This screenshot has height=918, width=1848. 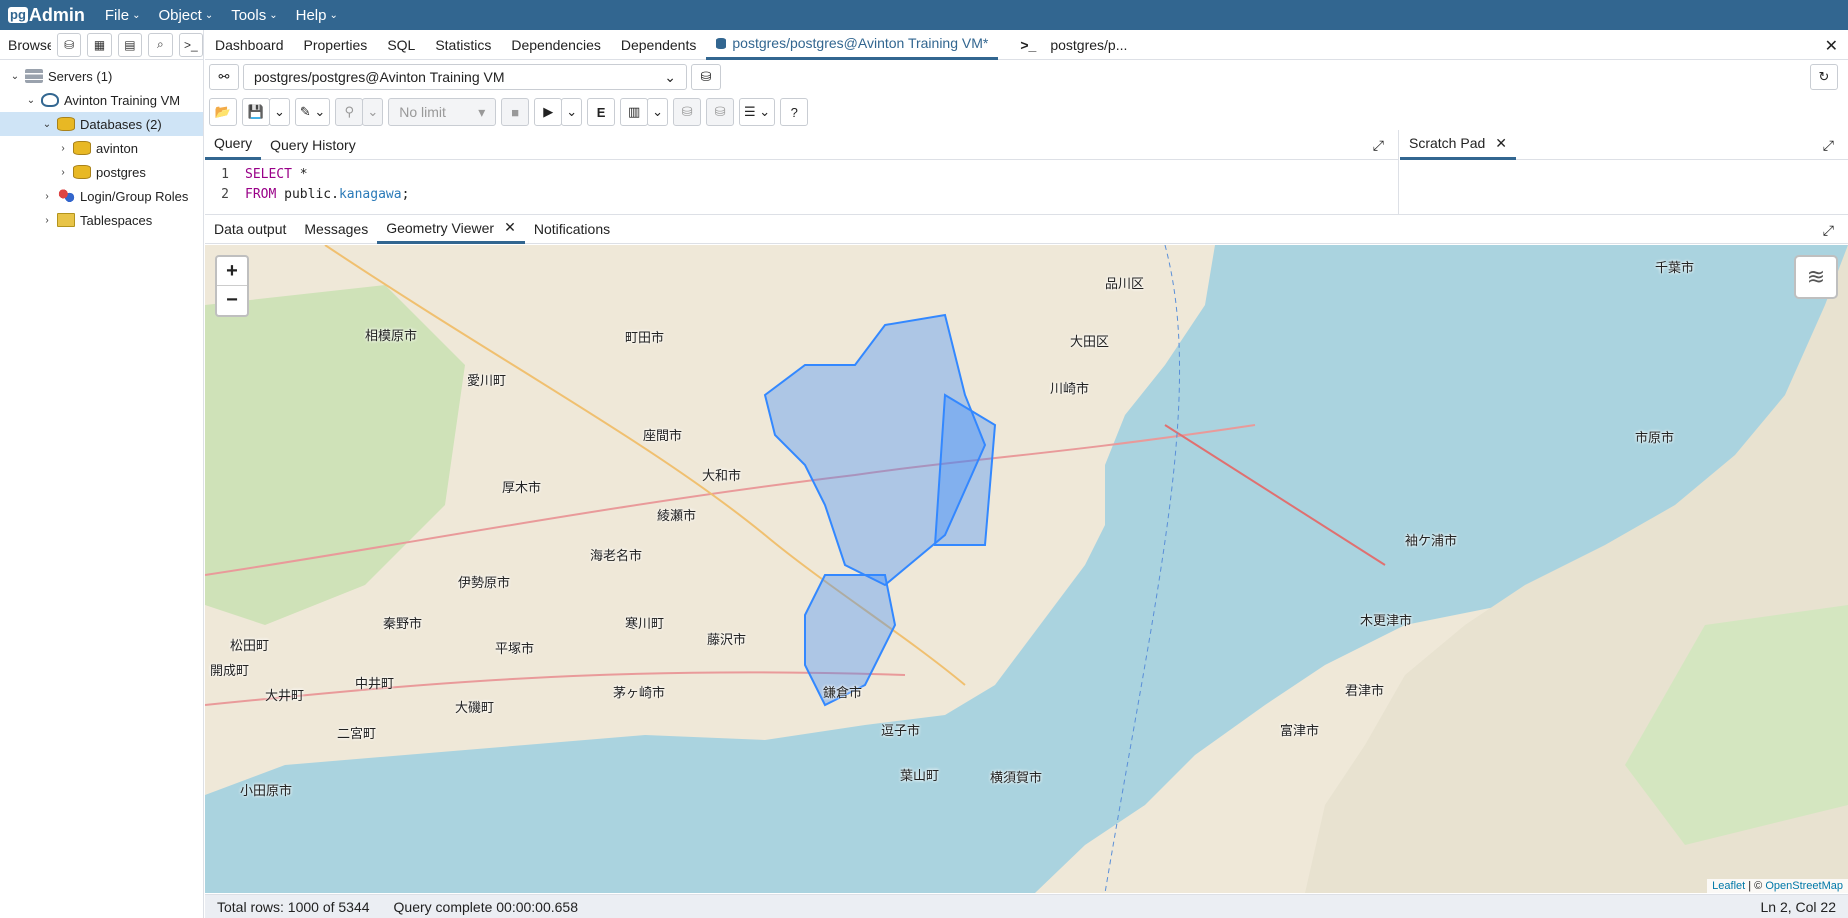 I want to click on logo-admin: Admin, so click(x=56, y=14).